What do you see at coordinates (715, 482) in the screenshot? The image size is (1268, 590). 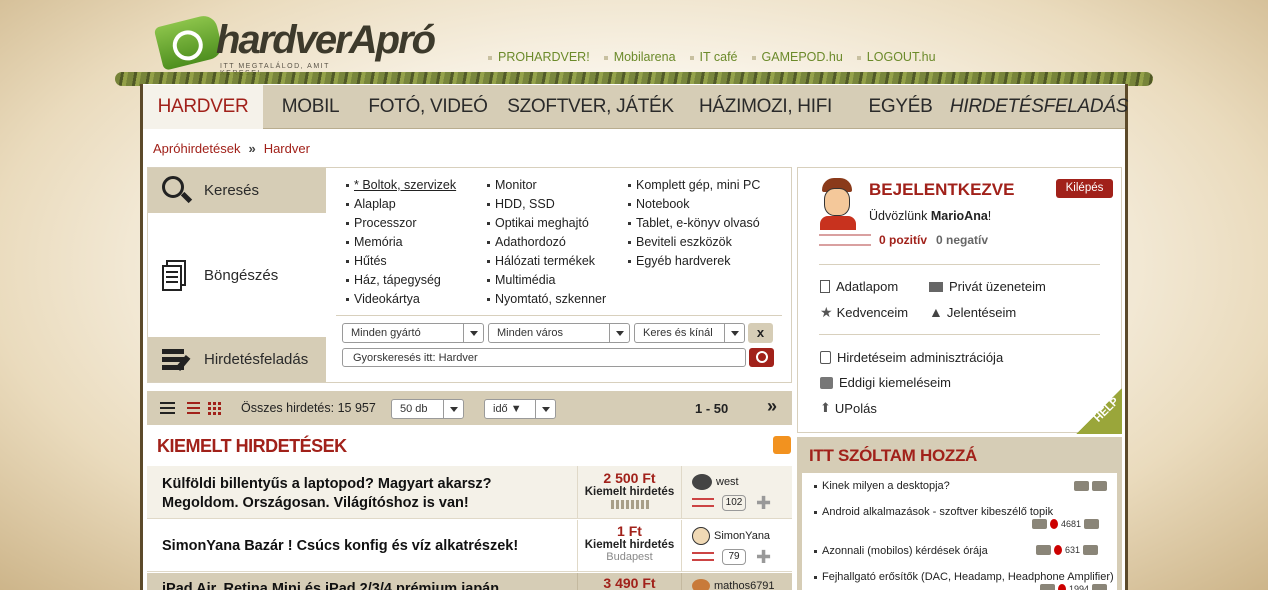 I see `ad-user: west` at bounding box center [715, 482].